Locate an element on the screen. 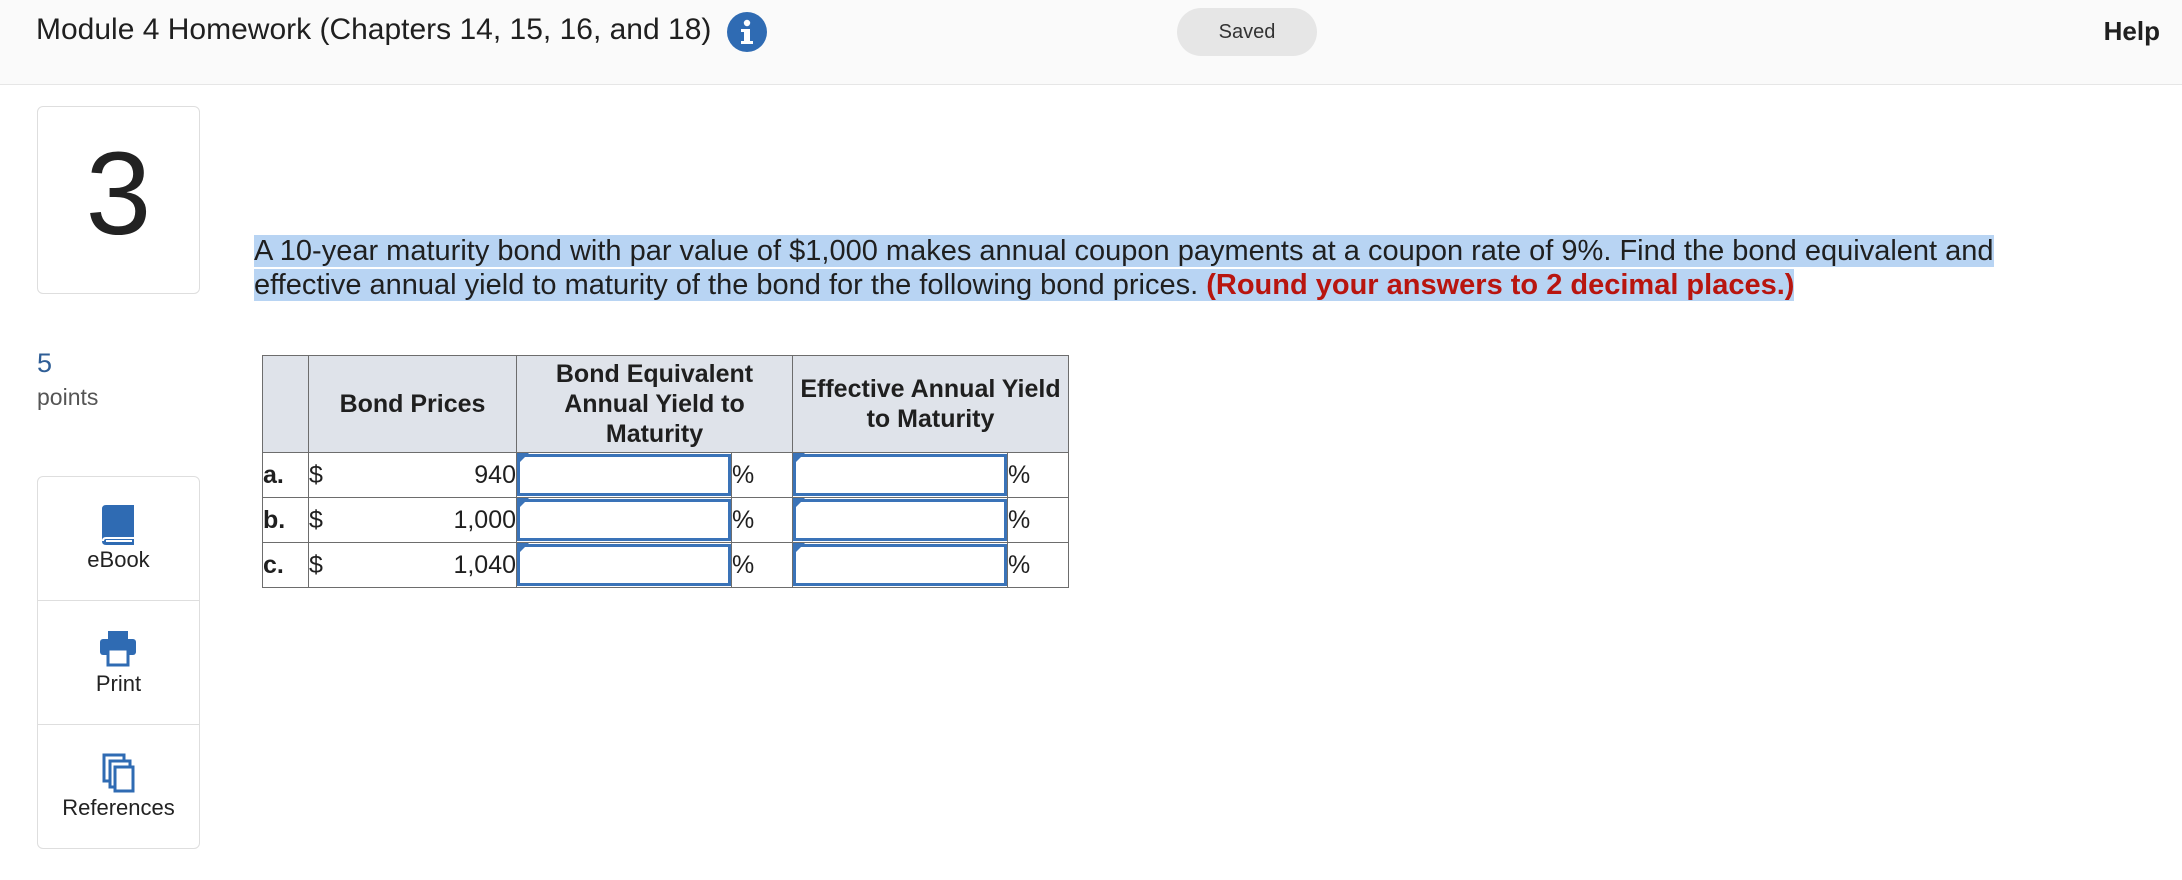 The height and width of the screenshot is (880, 2182). info-icon is located at coordinates (747, 32).